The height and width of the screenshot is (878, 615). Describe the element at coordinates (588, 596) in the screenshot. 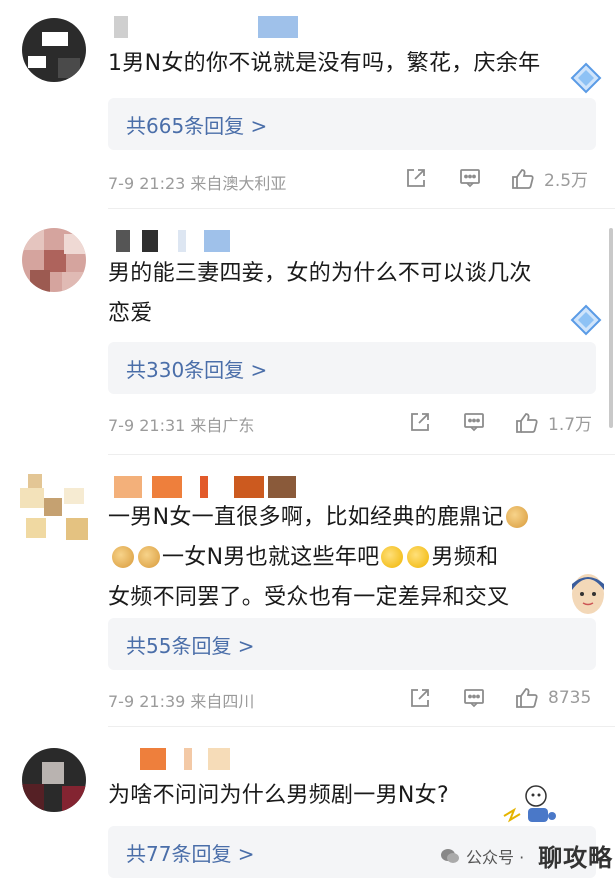

I see `avatar-sticker-icon` at that location.